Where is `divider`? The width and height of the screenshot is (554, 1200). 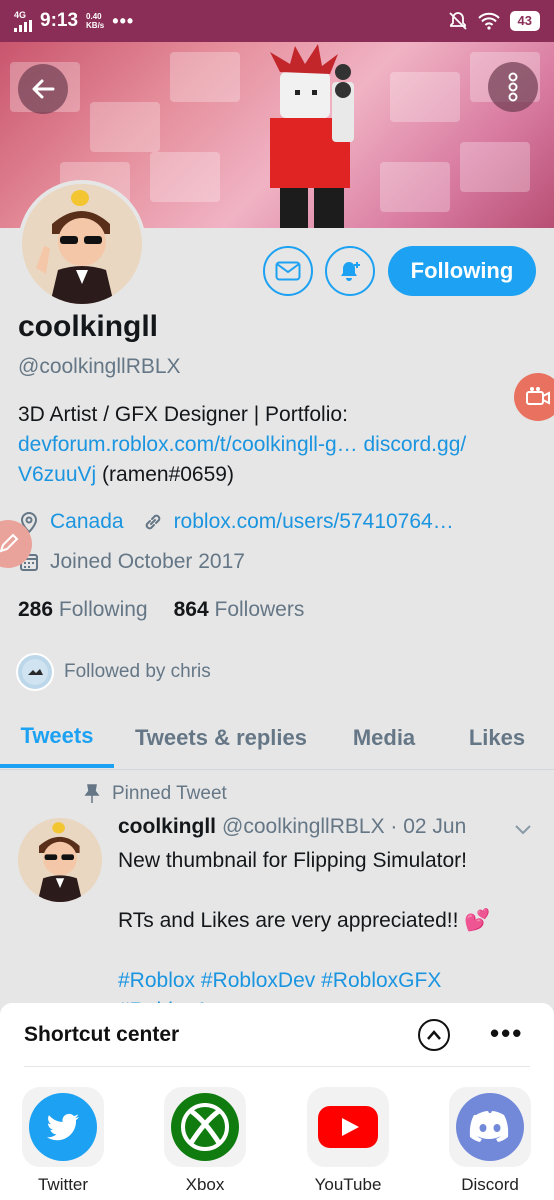
divider is located at coordinates (277, 1066).